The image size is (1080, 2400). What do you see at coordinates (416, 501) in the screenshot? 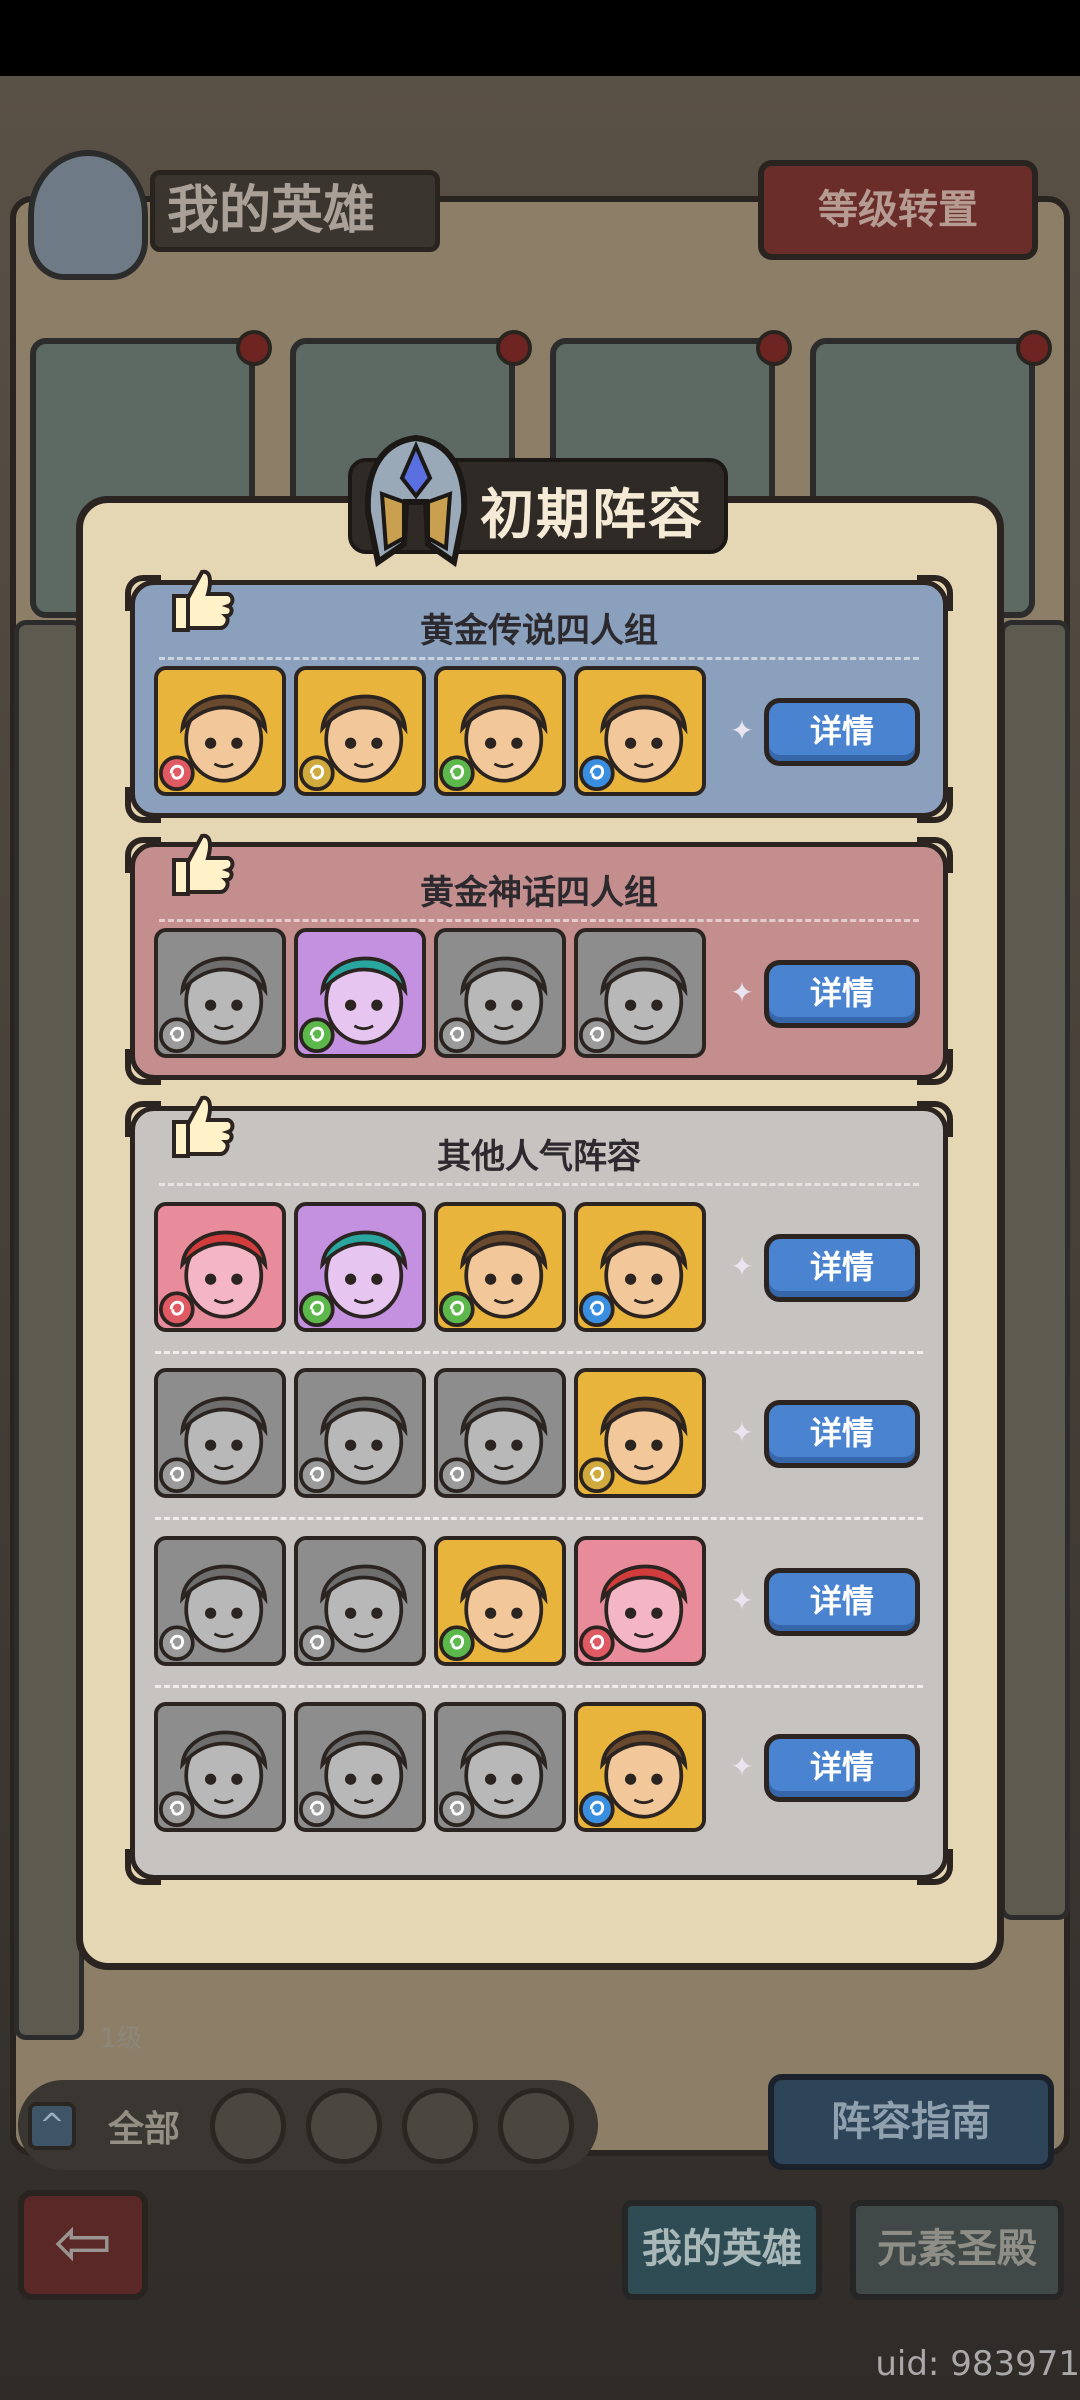
I see `helmet-icon` at bounding box center [416, 501].